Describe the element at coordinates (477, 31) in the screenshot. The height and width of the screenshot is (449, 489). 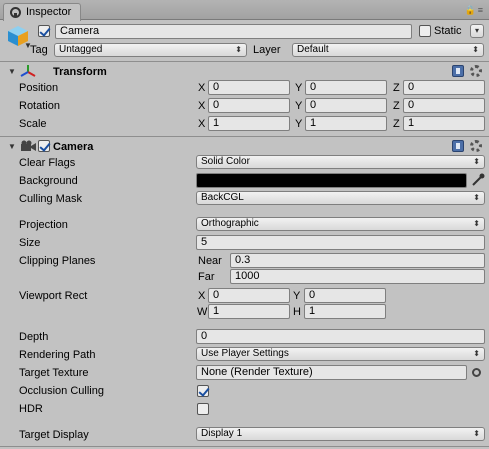
I see `static-dropdown: ▾` at that location.